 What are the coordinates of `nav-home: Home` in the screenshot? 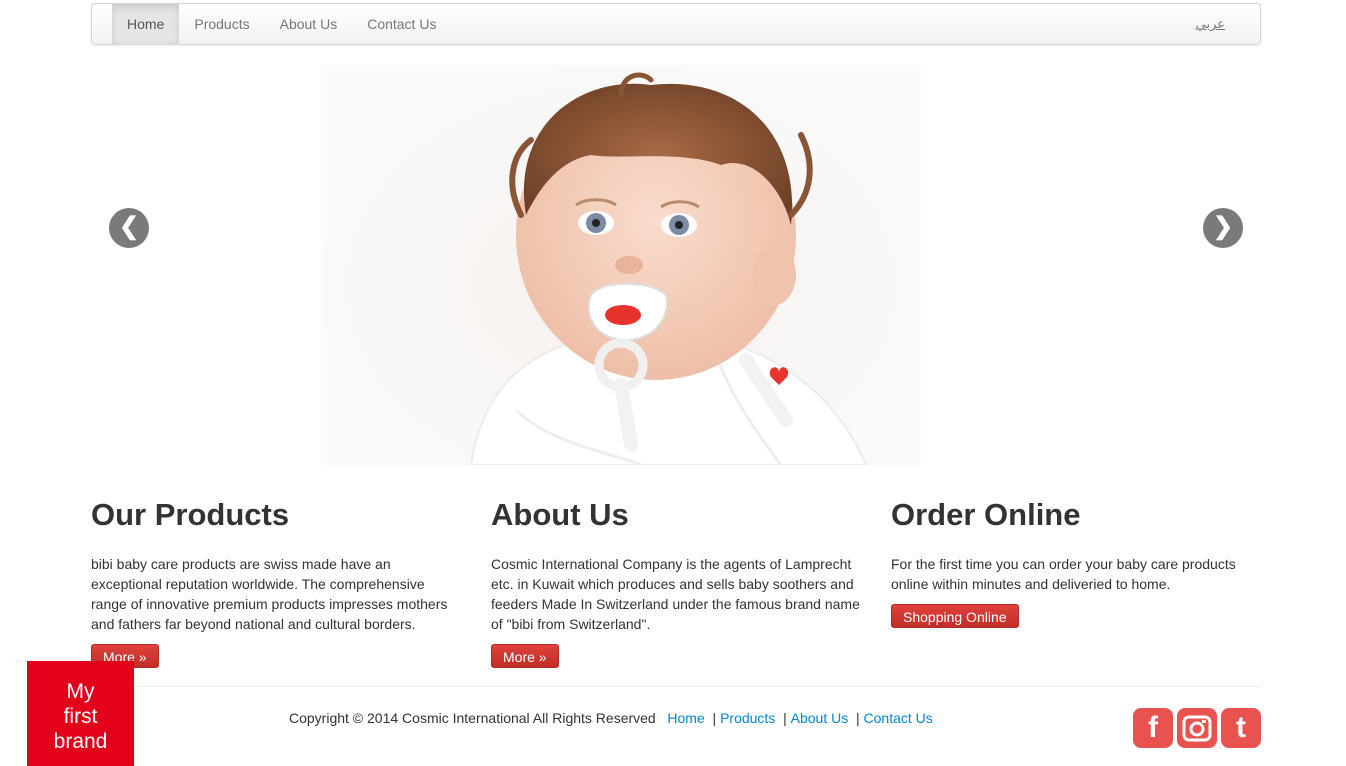 It's located at (146, 24).